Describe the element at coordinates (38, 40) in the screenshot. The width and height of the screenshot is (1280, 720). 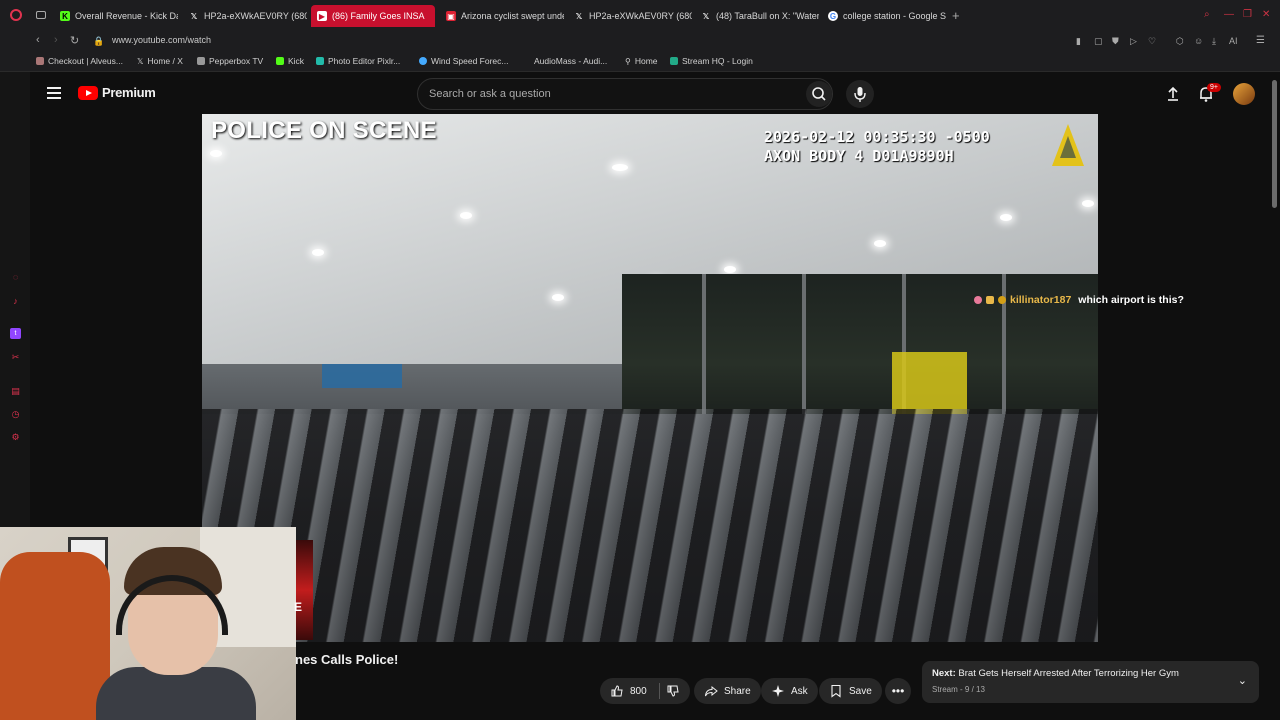
I see `back-icon: ‹` at that location.